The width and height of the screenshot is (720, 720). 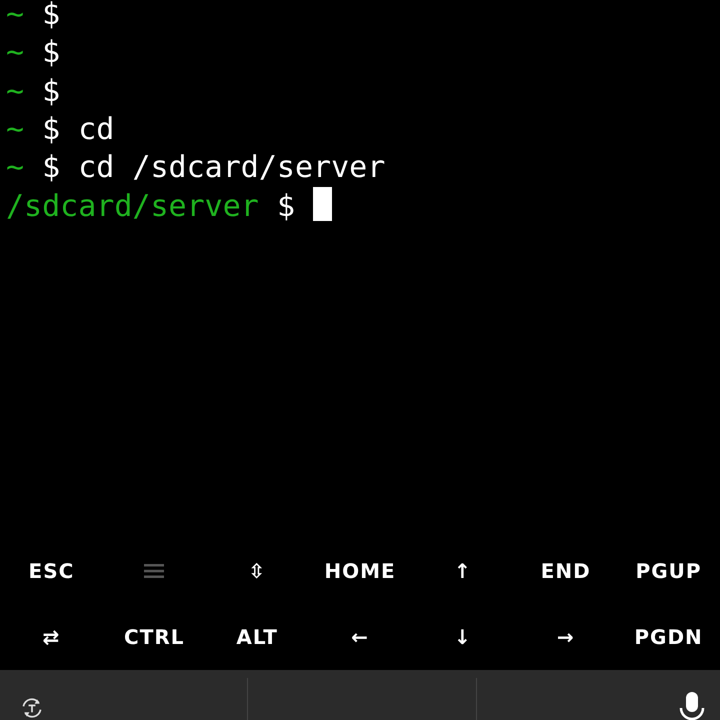 What do you see at coordinates (360, 571) in the screenshot?
I see `extra-key: HOME` at bounding box center [360, 571].